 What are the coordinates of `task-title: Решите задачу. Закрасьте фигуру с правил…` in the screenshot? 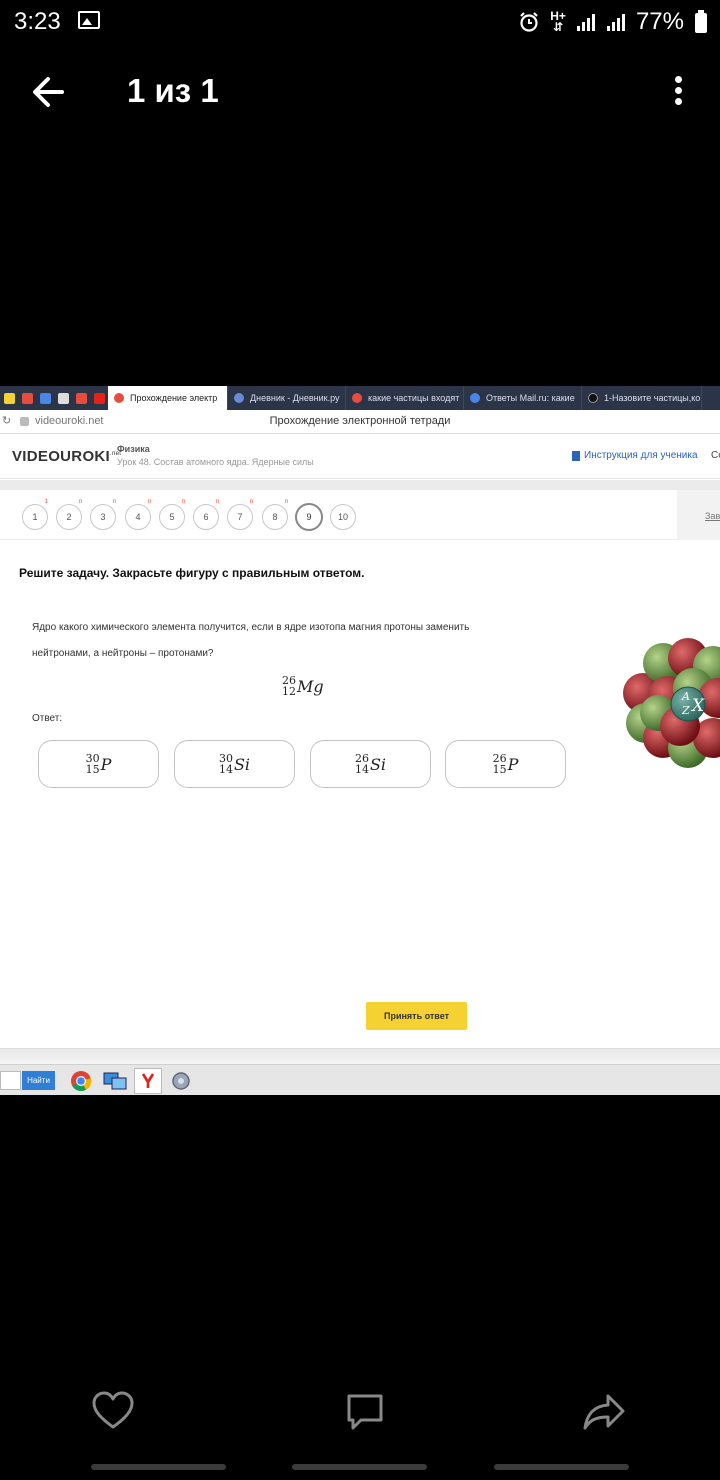 It's located at (192, 573).